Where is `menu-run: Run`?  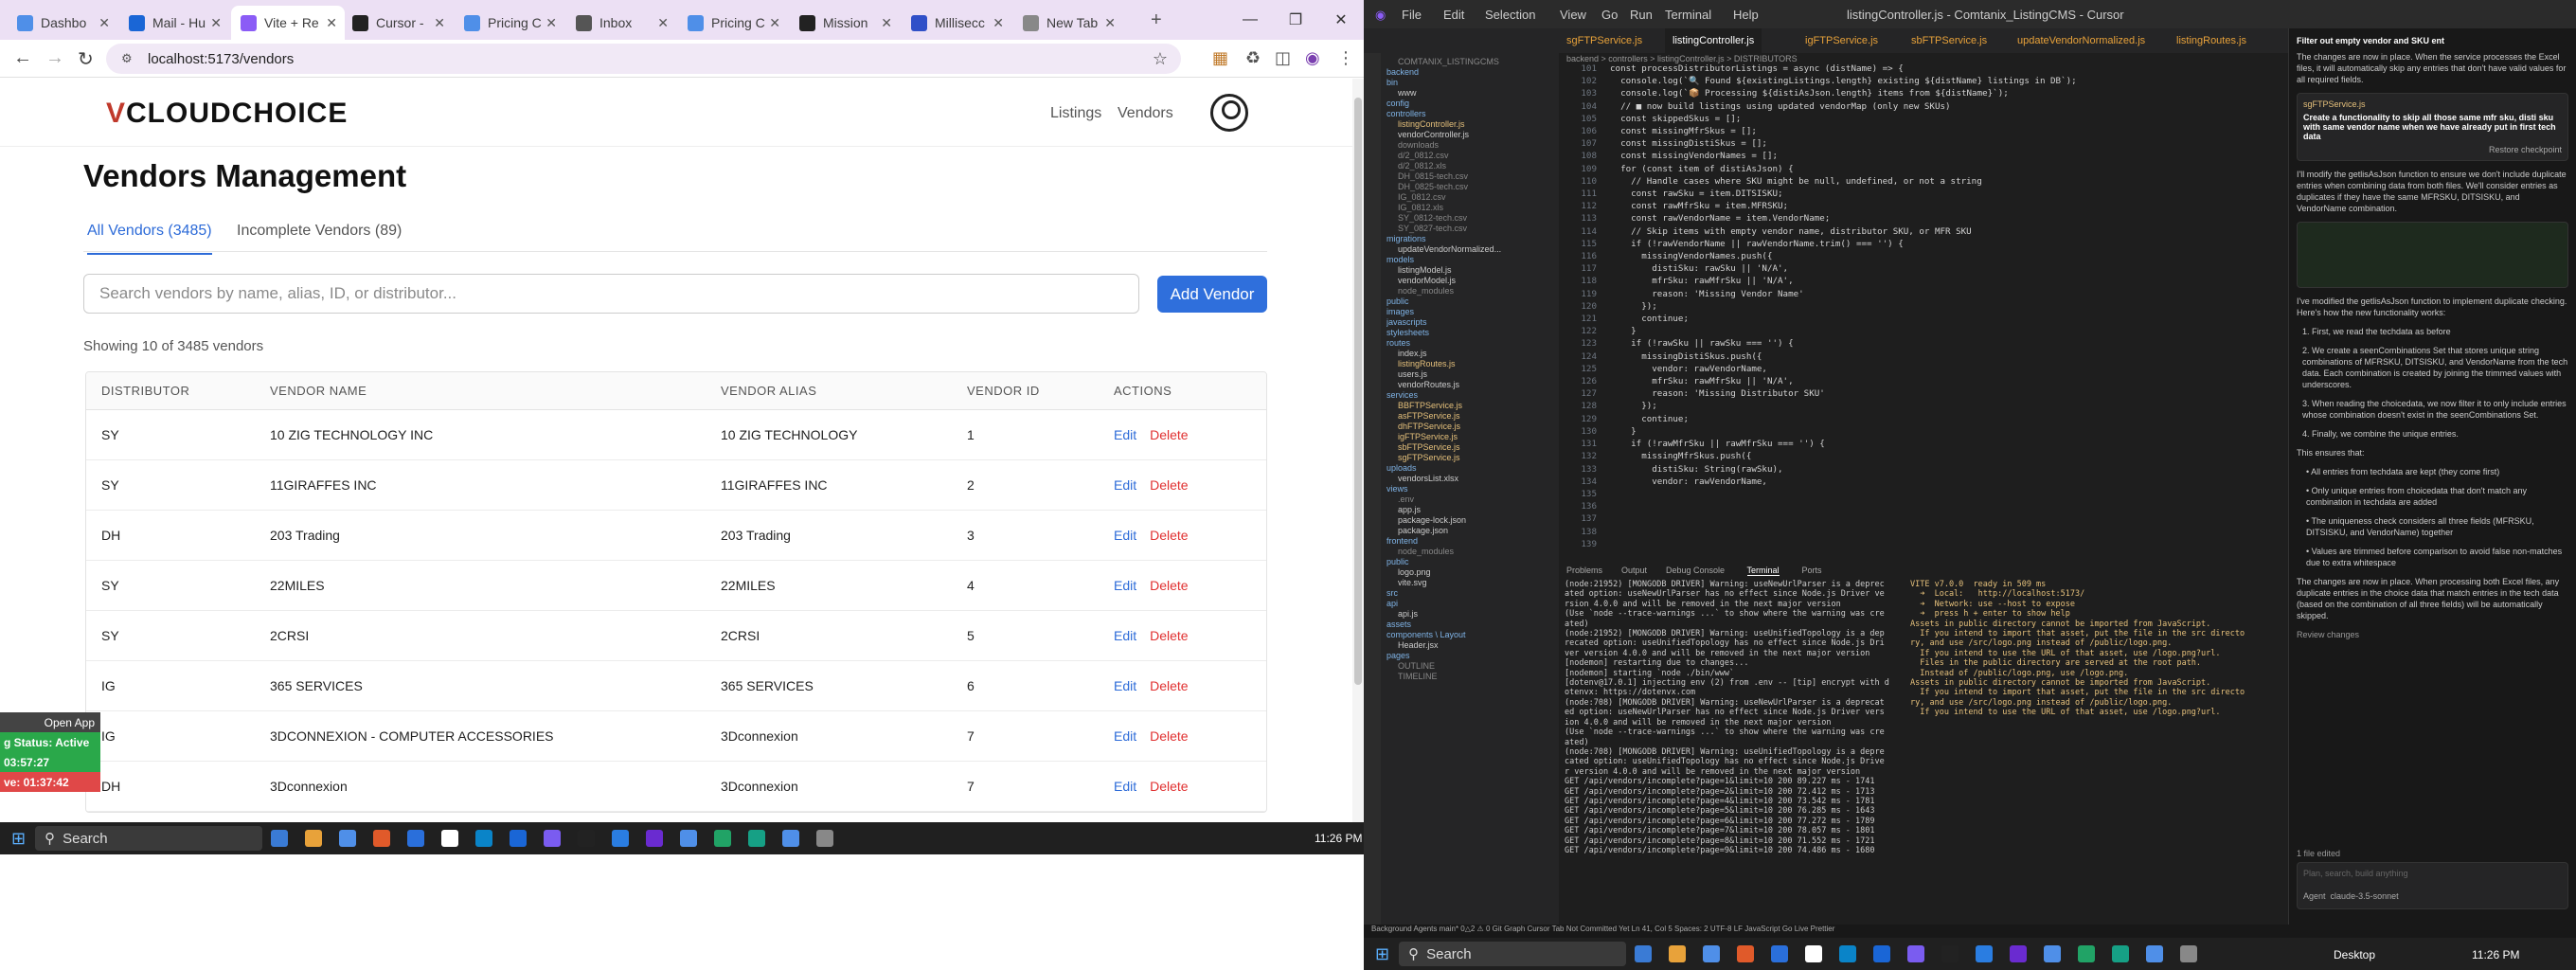 menu-run: Run is located at coordinates (1641, 15).